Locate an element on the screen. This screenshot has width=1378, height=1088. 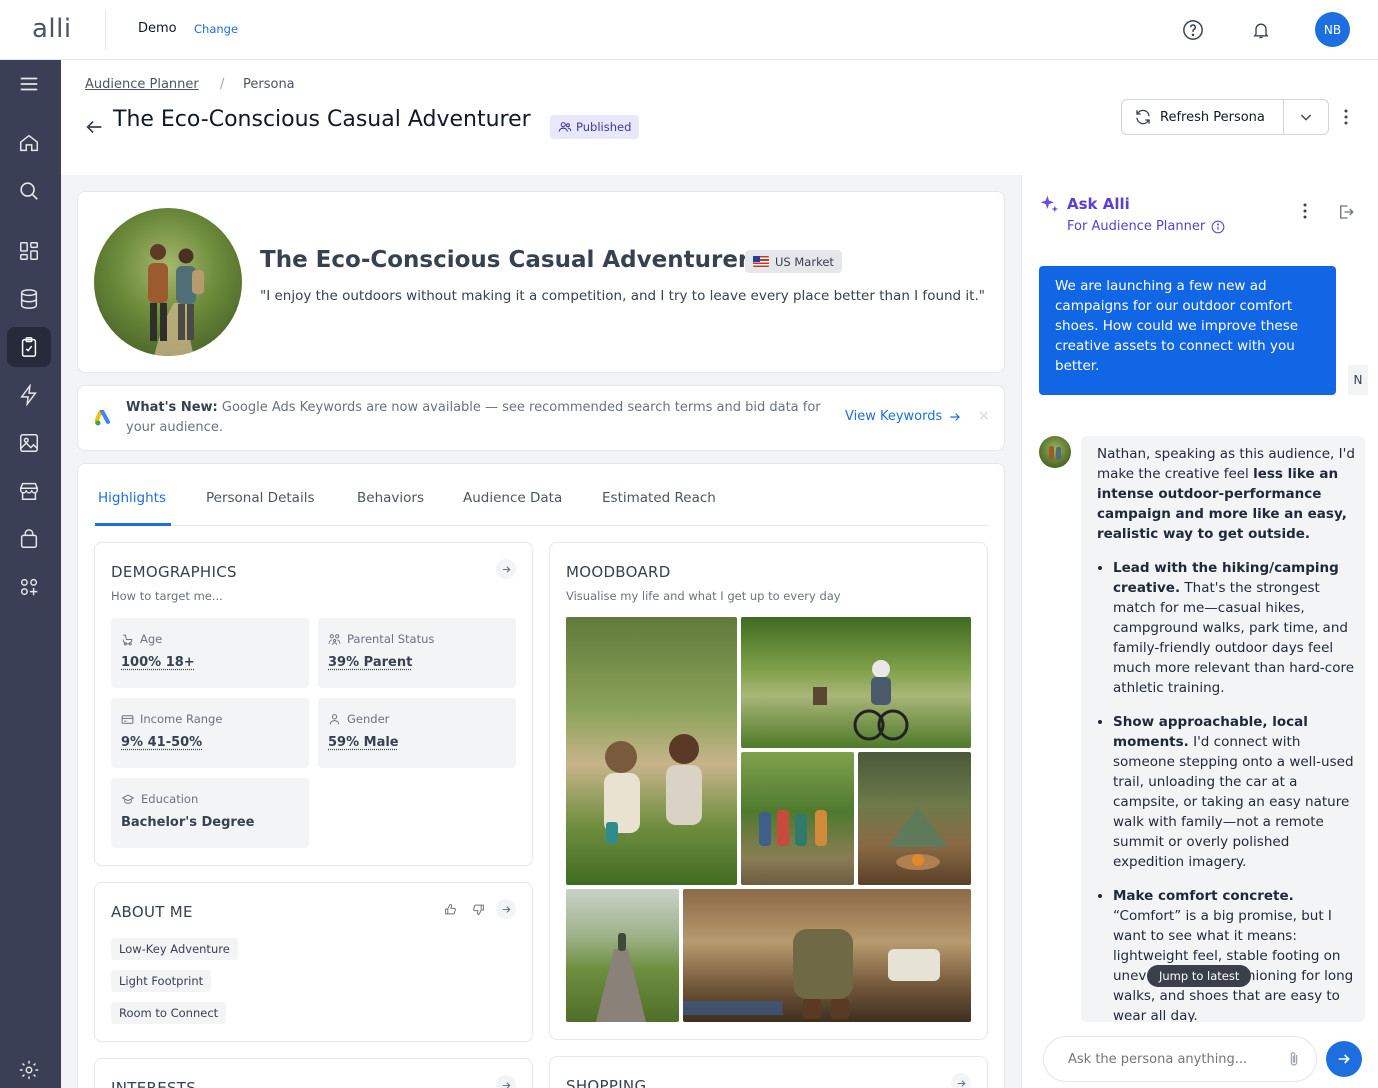
stat-parental-value: 39% Parent is located at coordinates (370, 662).